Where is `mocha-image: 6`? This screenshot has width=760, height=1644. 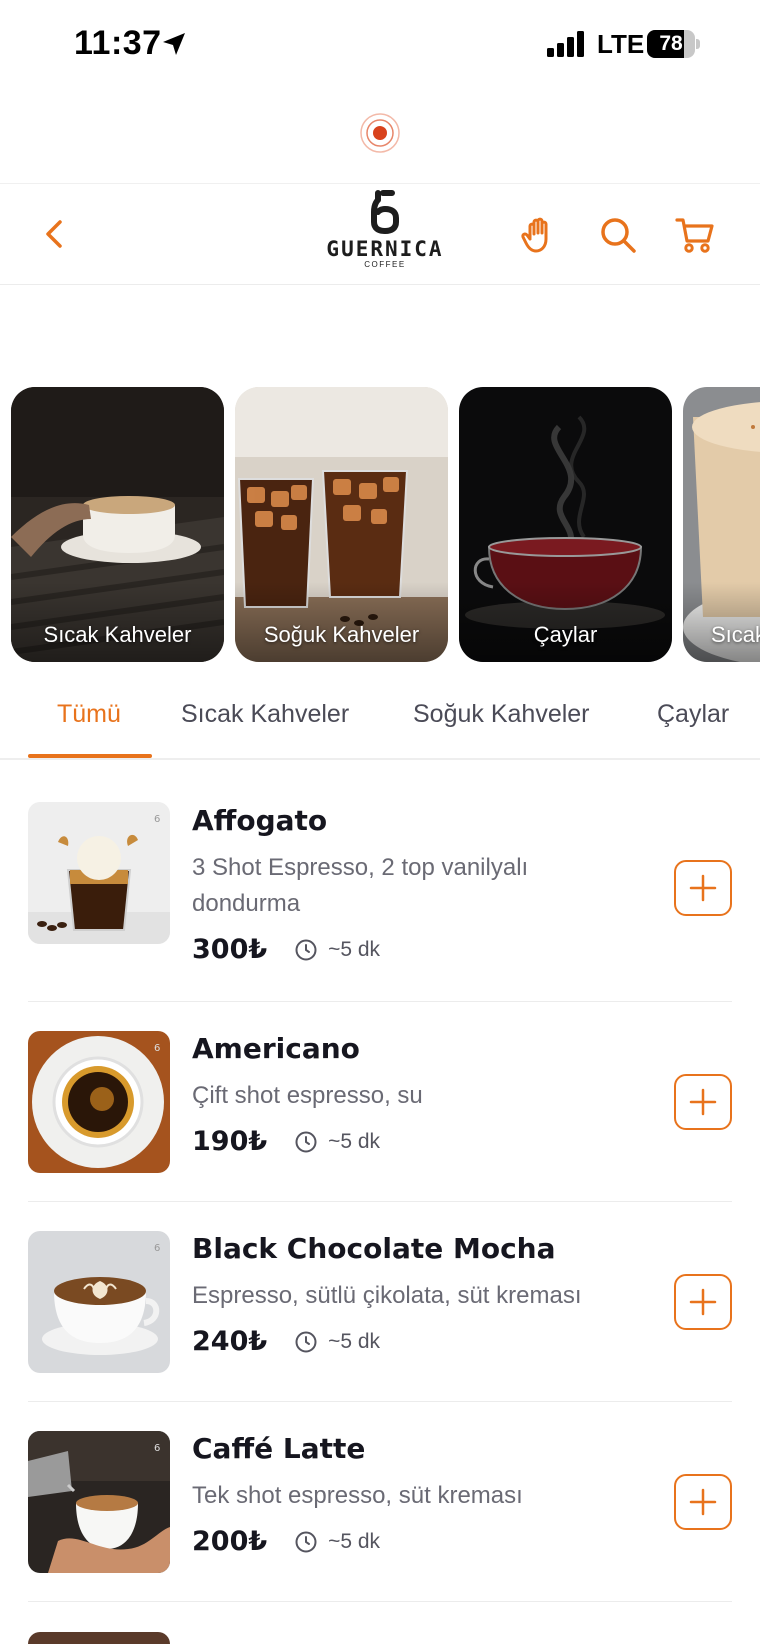
mocha-image: 6 is located at coordinates (99, 1302).